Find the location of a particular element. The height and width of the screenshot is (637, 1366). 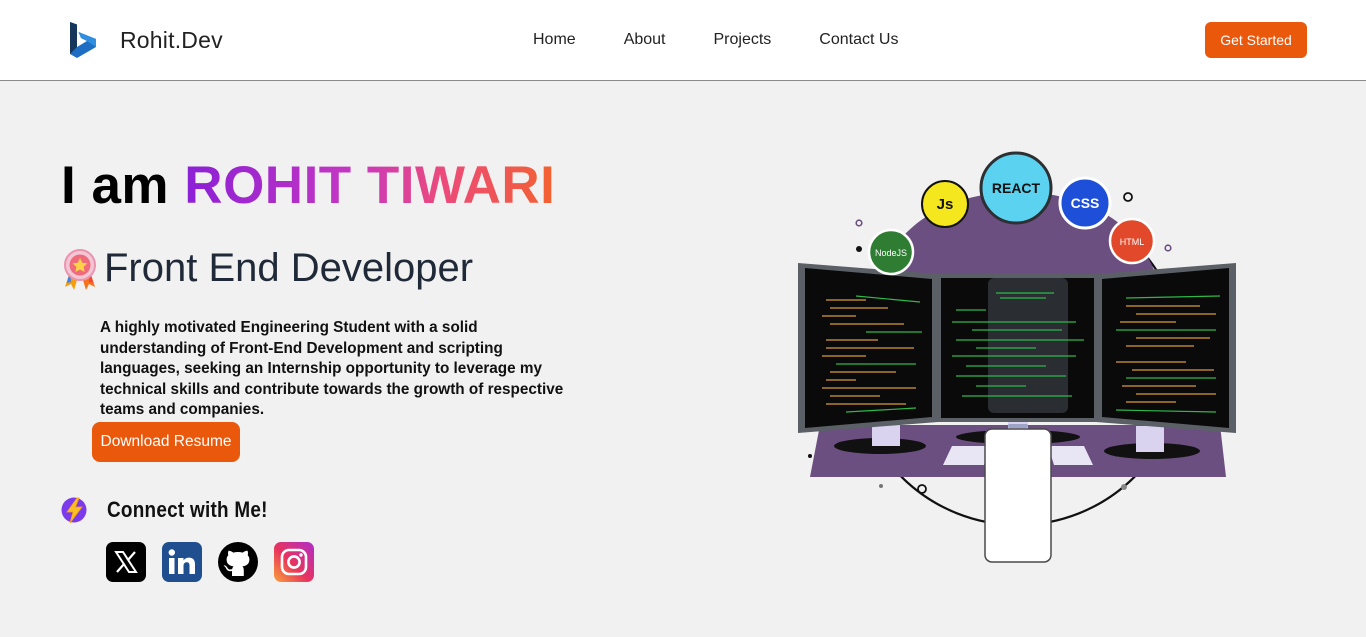

badge-html-label: HTML is located at coordinates (1132, 242).